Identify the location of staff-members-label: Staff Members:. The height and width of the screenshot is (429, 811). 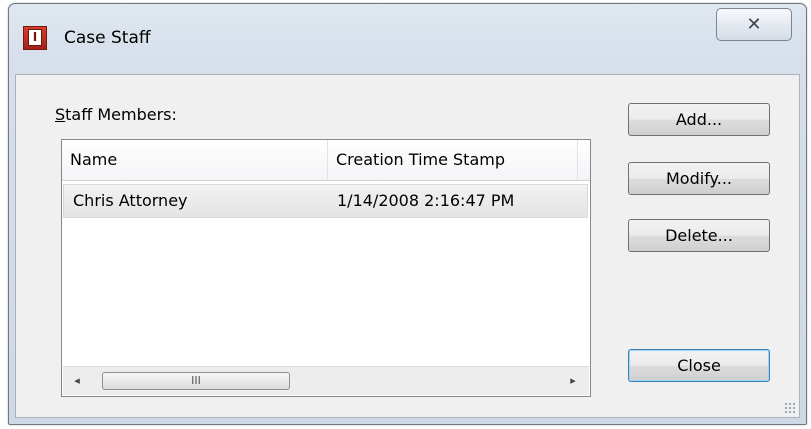
(116, 114).